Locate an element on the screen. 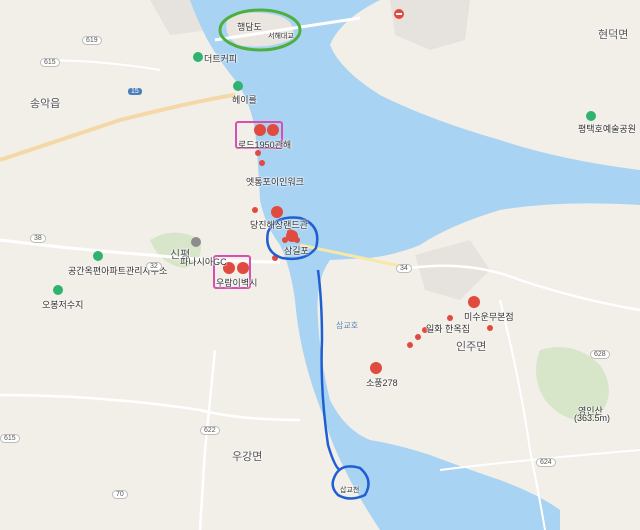  label-heo: 헤이를 is located at coordinates (244, 99).